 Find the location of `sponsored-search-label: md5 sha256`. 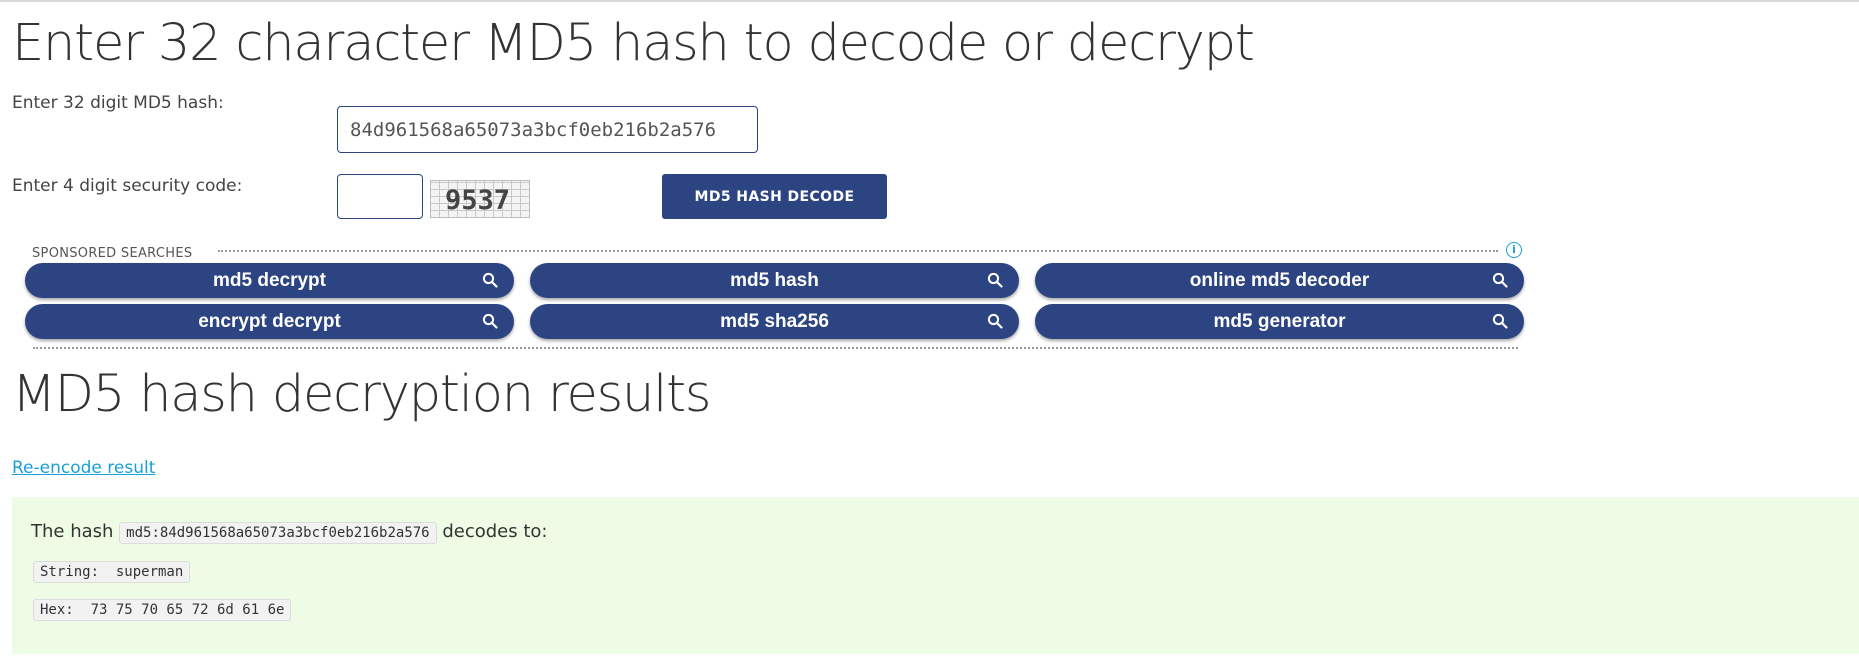

sponsored-search-label: md5 sha256 is located at coordinates (774, 321).